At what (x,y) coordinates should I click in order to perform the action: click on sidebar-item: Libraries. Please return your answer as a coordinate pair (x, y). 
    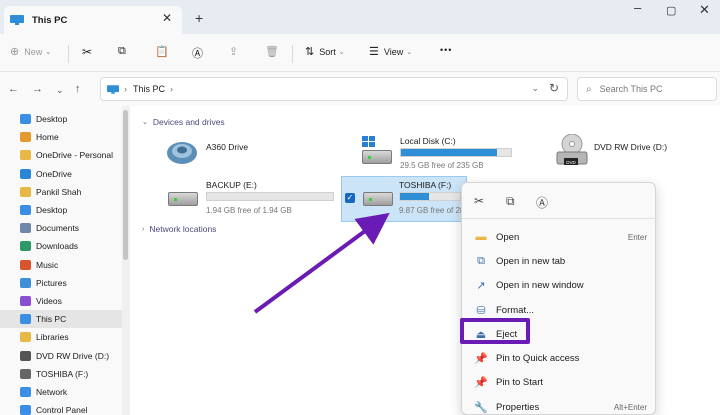
    Looking at the image, I should click on (61, 337).